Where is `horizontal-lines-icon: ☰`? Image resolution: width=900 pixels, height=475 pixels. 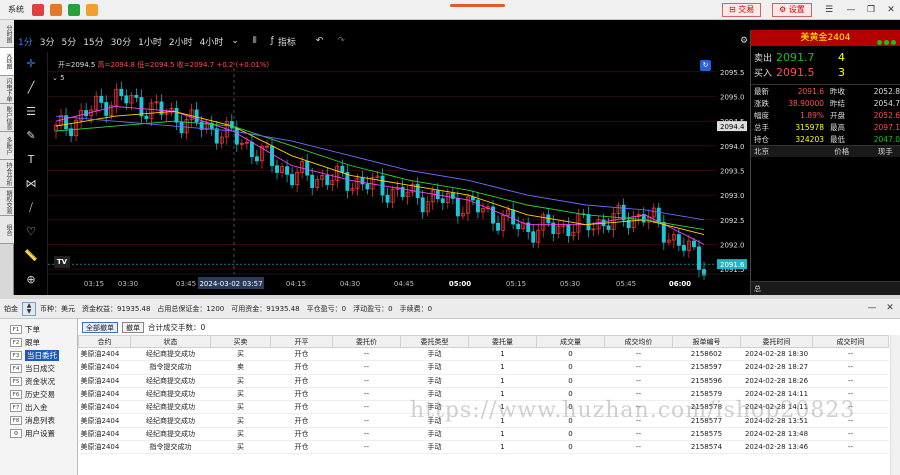
horizontal-lines-icon: ☰ is located at coordinates (31, 112).